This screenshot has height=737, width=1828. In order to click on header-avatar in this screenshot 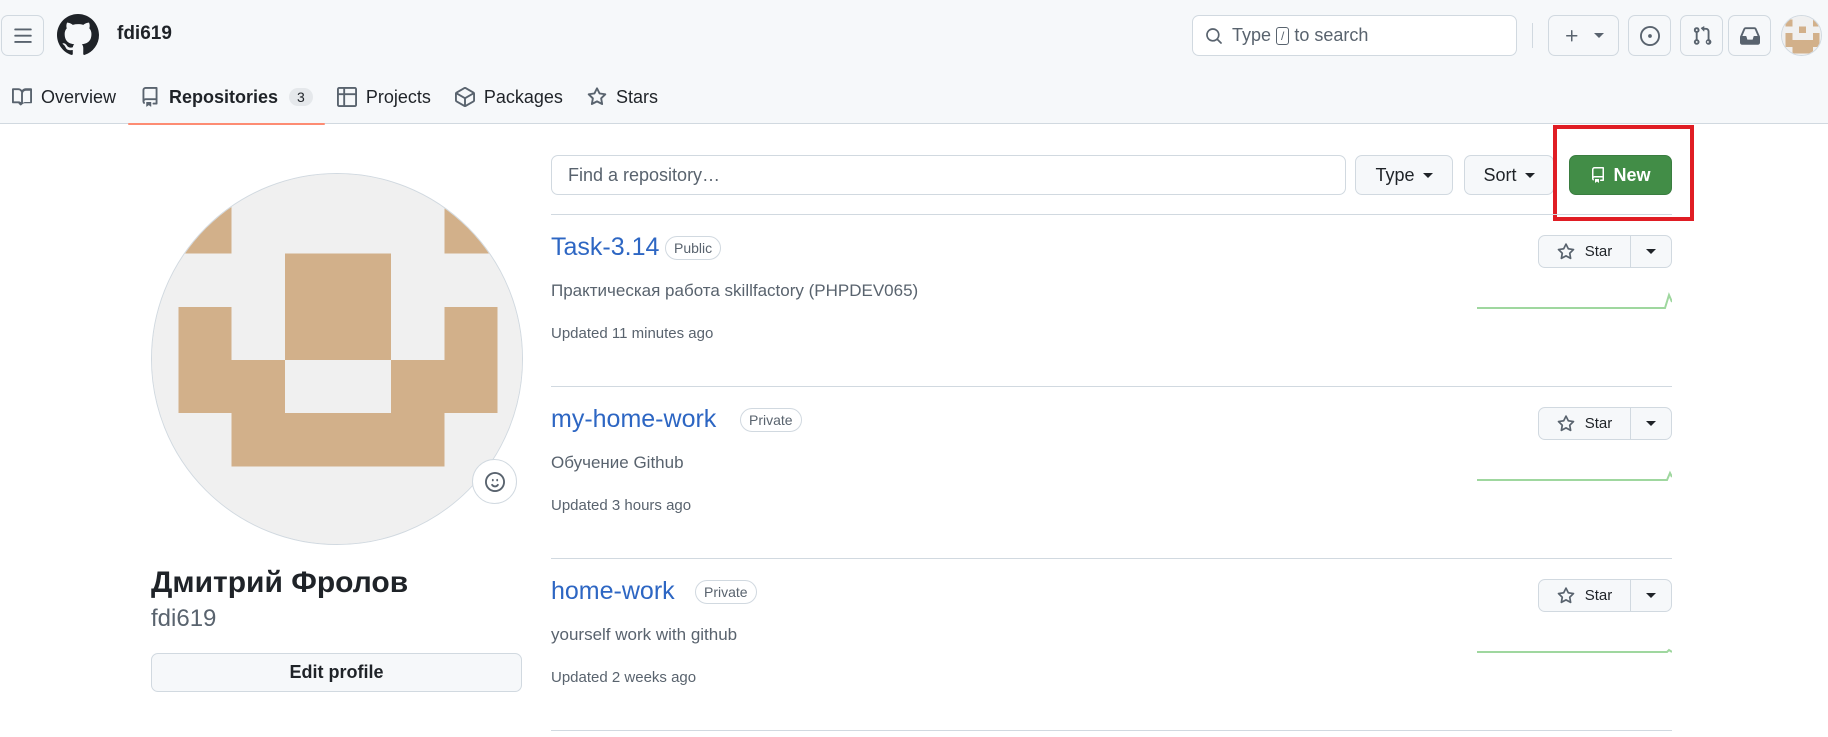, I will do `click(1801, 35)`.